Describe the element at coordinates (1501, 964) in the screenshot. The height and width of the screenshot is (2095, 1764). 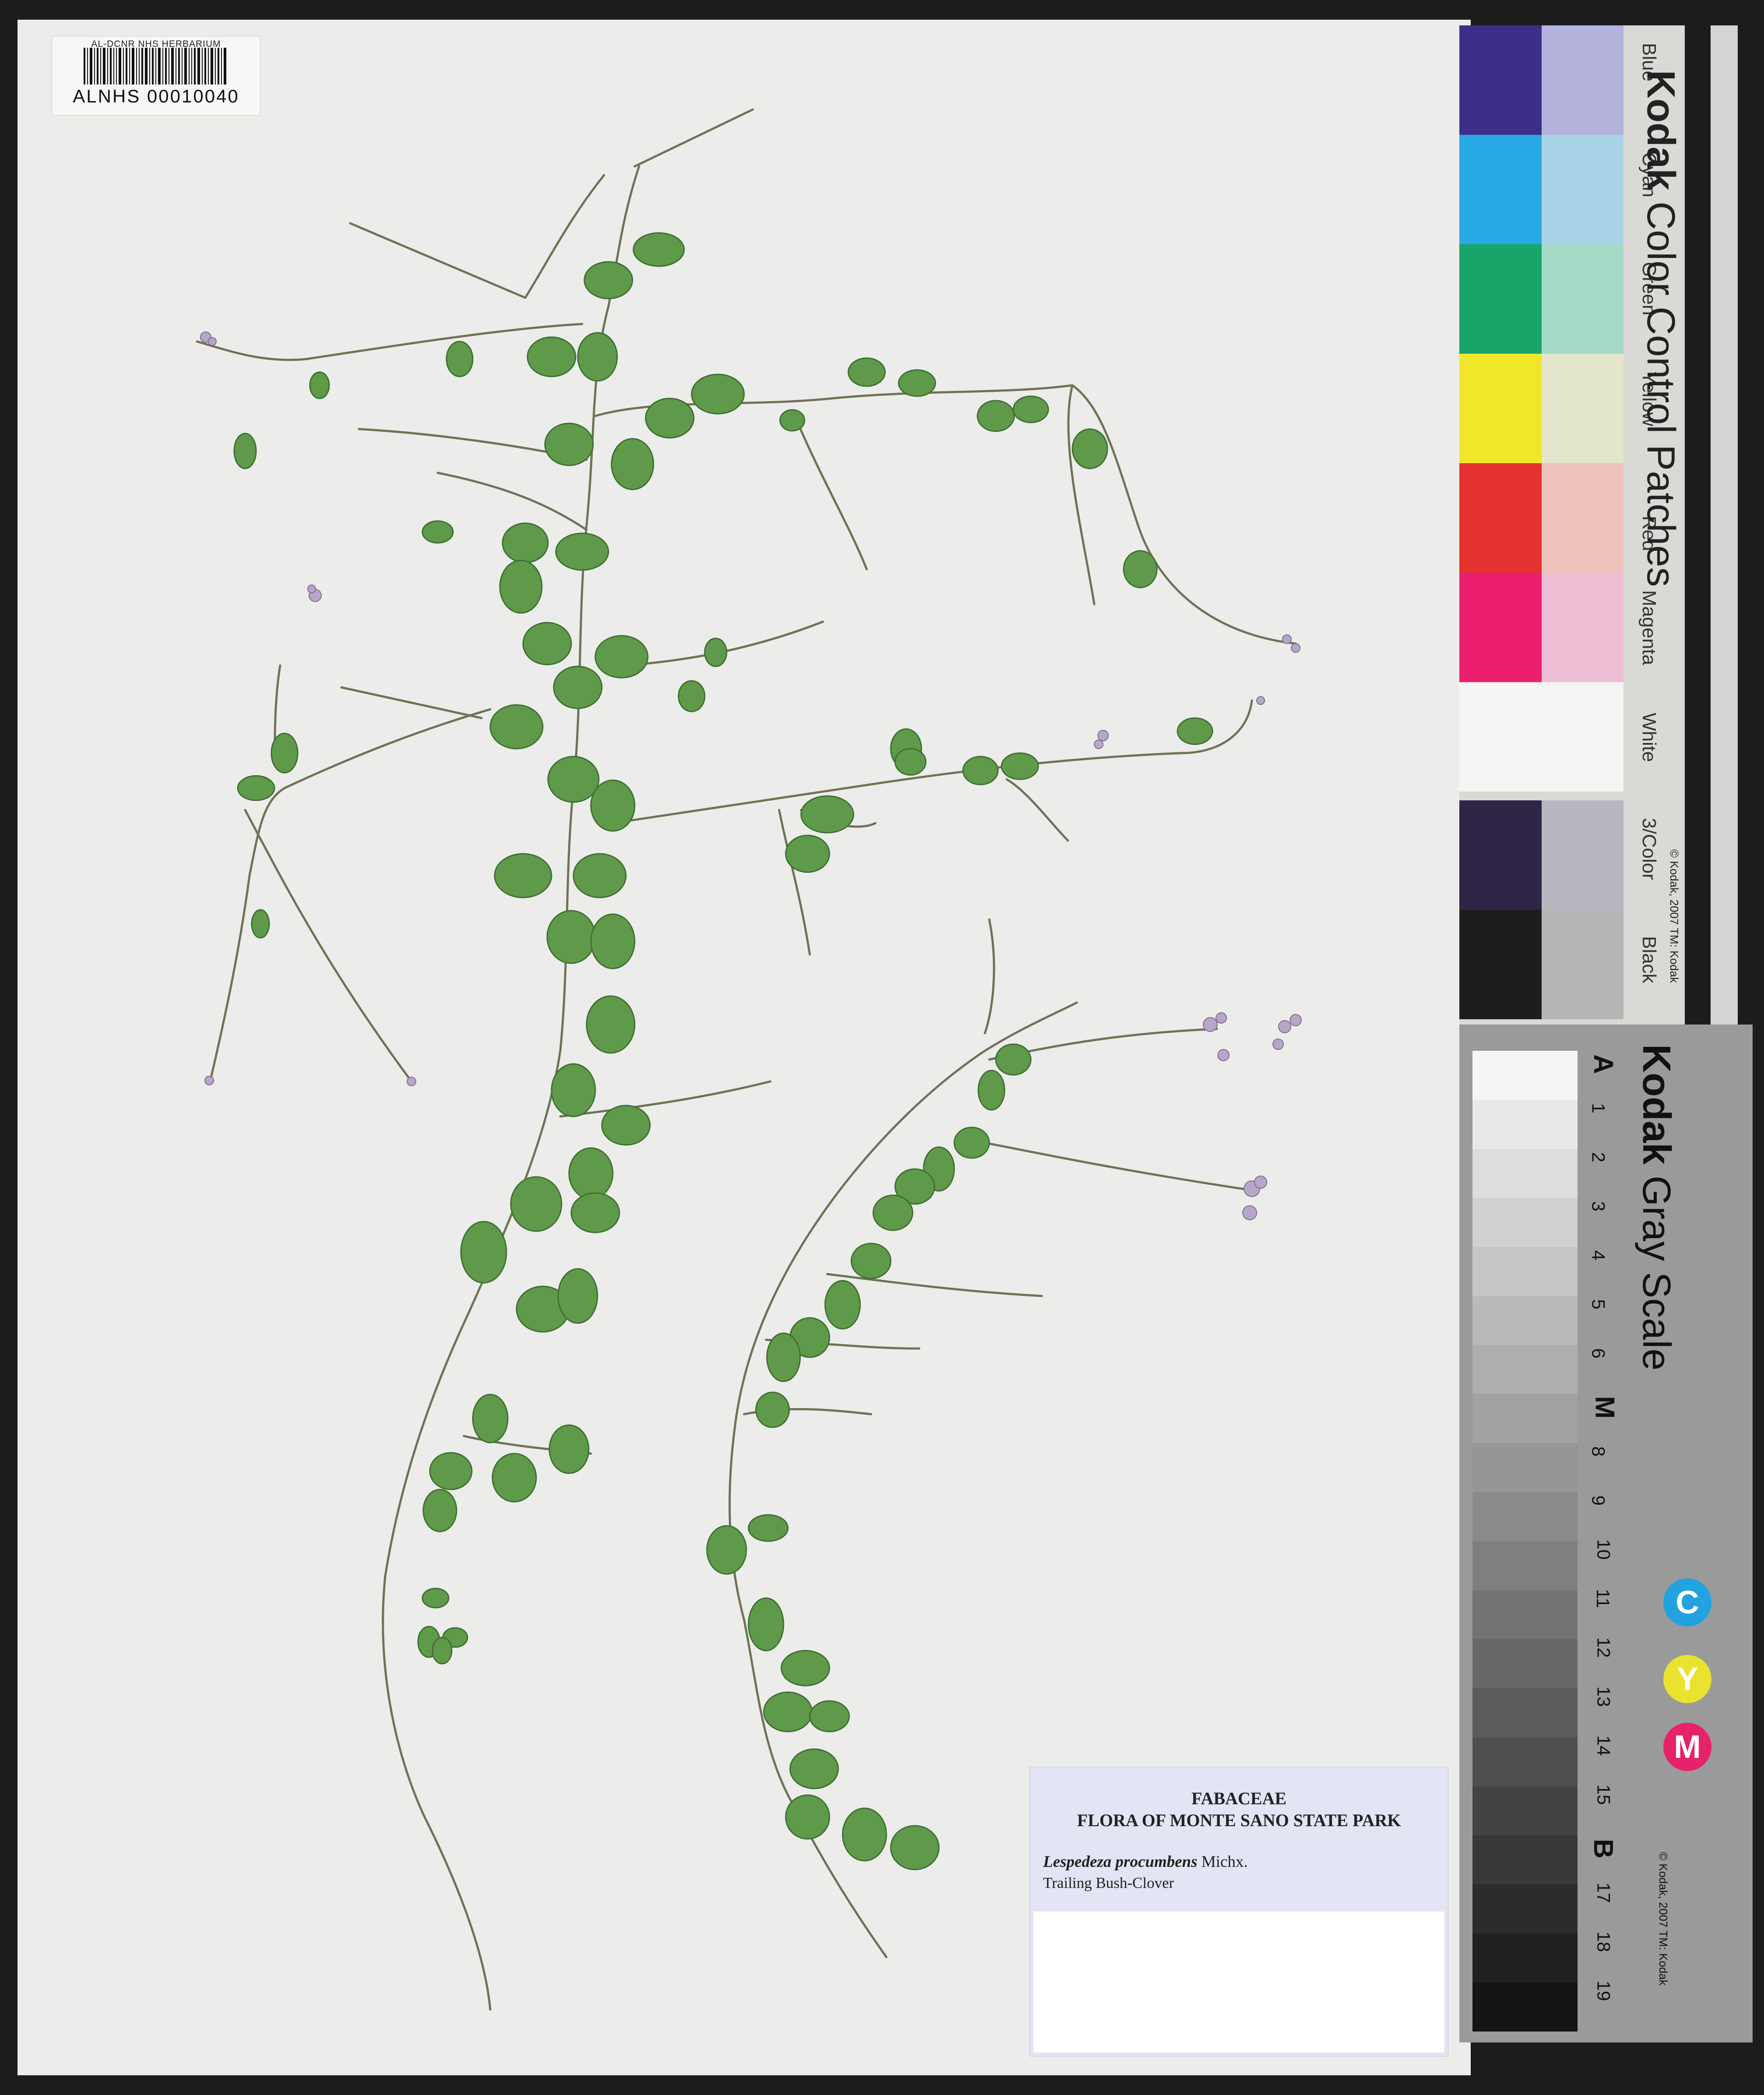
I see `patch-black-dark` at that location.